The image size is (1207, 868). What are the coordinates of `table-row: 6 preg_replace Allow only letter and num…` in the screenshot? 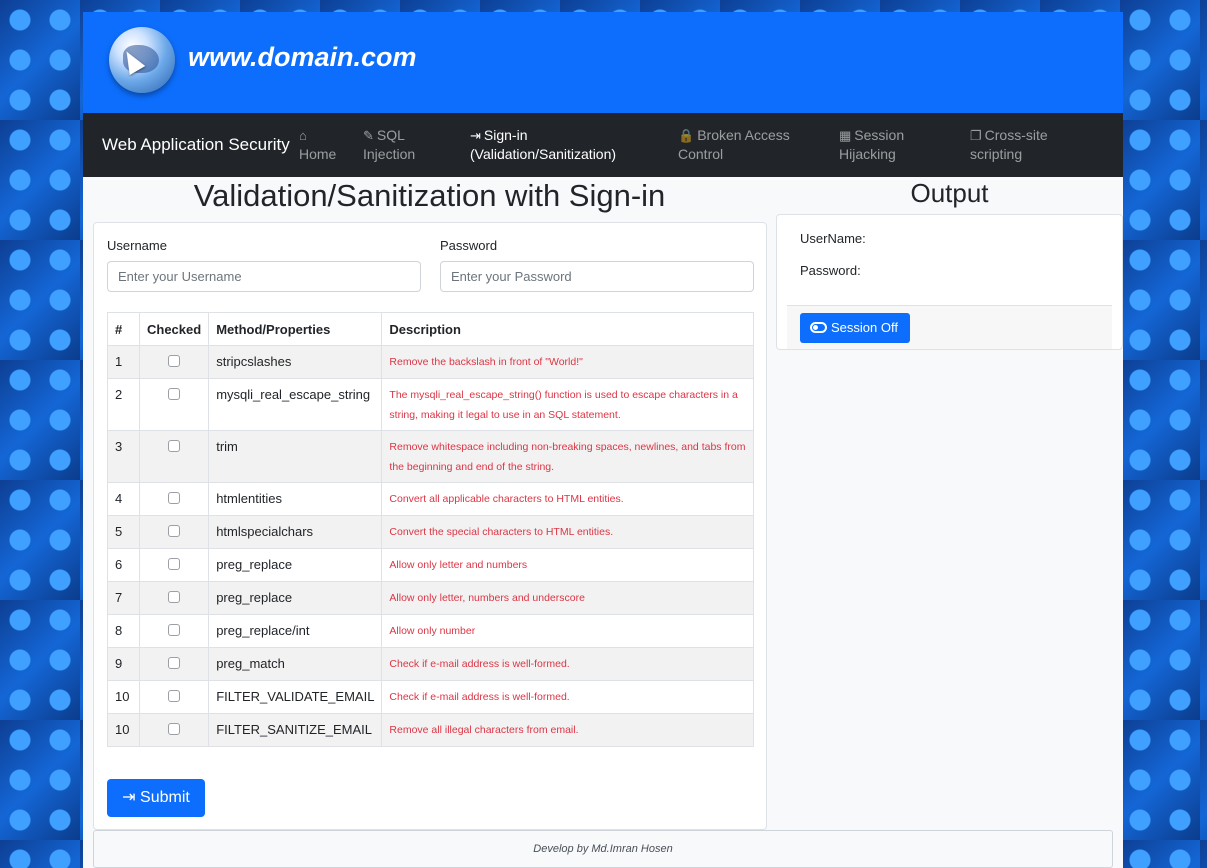 It's located at (430, 565).